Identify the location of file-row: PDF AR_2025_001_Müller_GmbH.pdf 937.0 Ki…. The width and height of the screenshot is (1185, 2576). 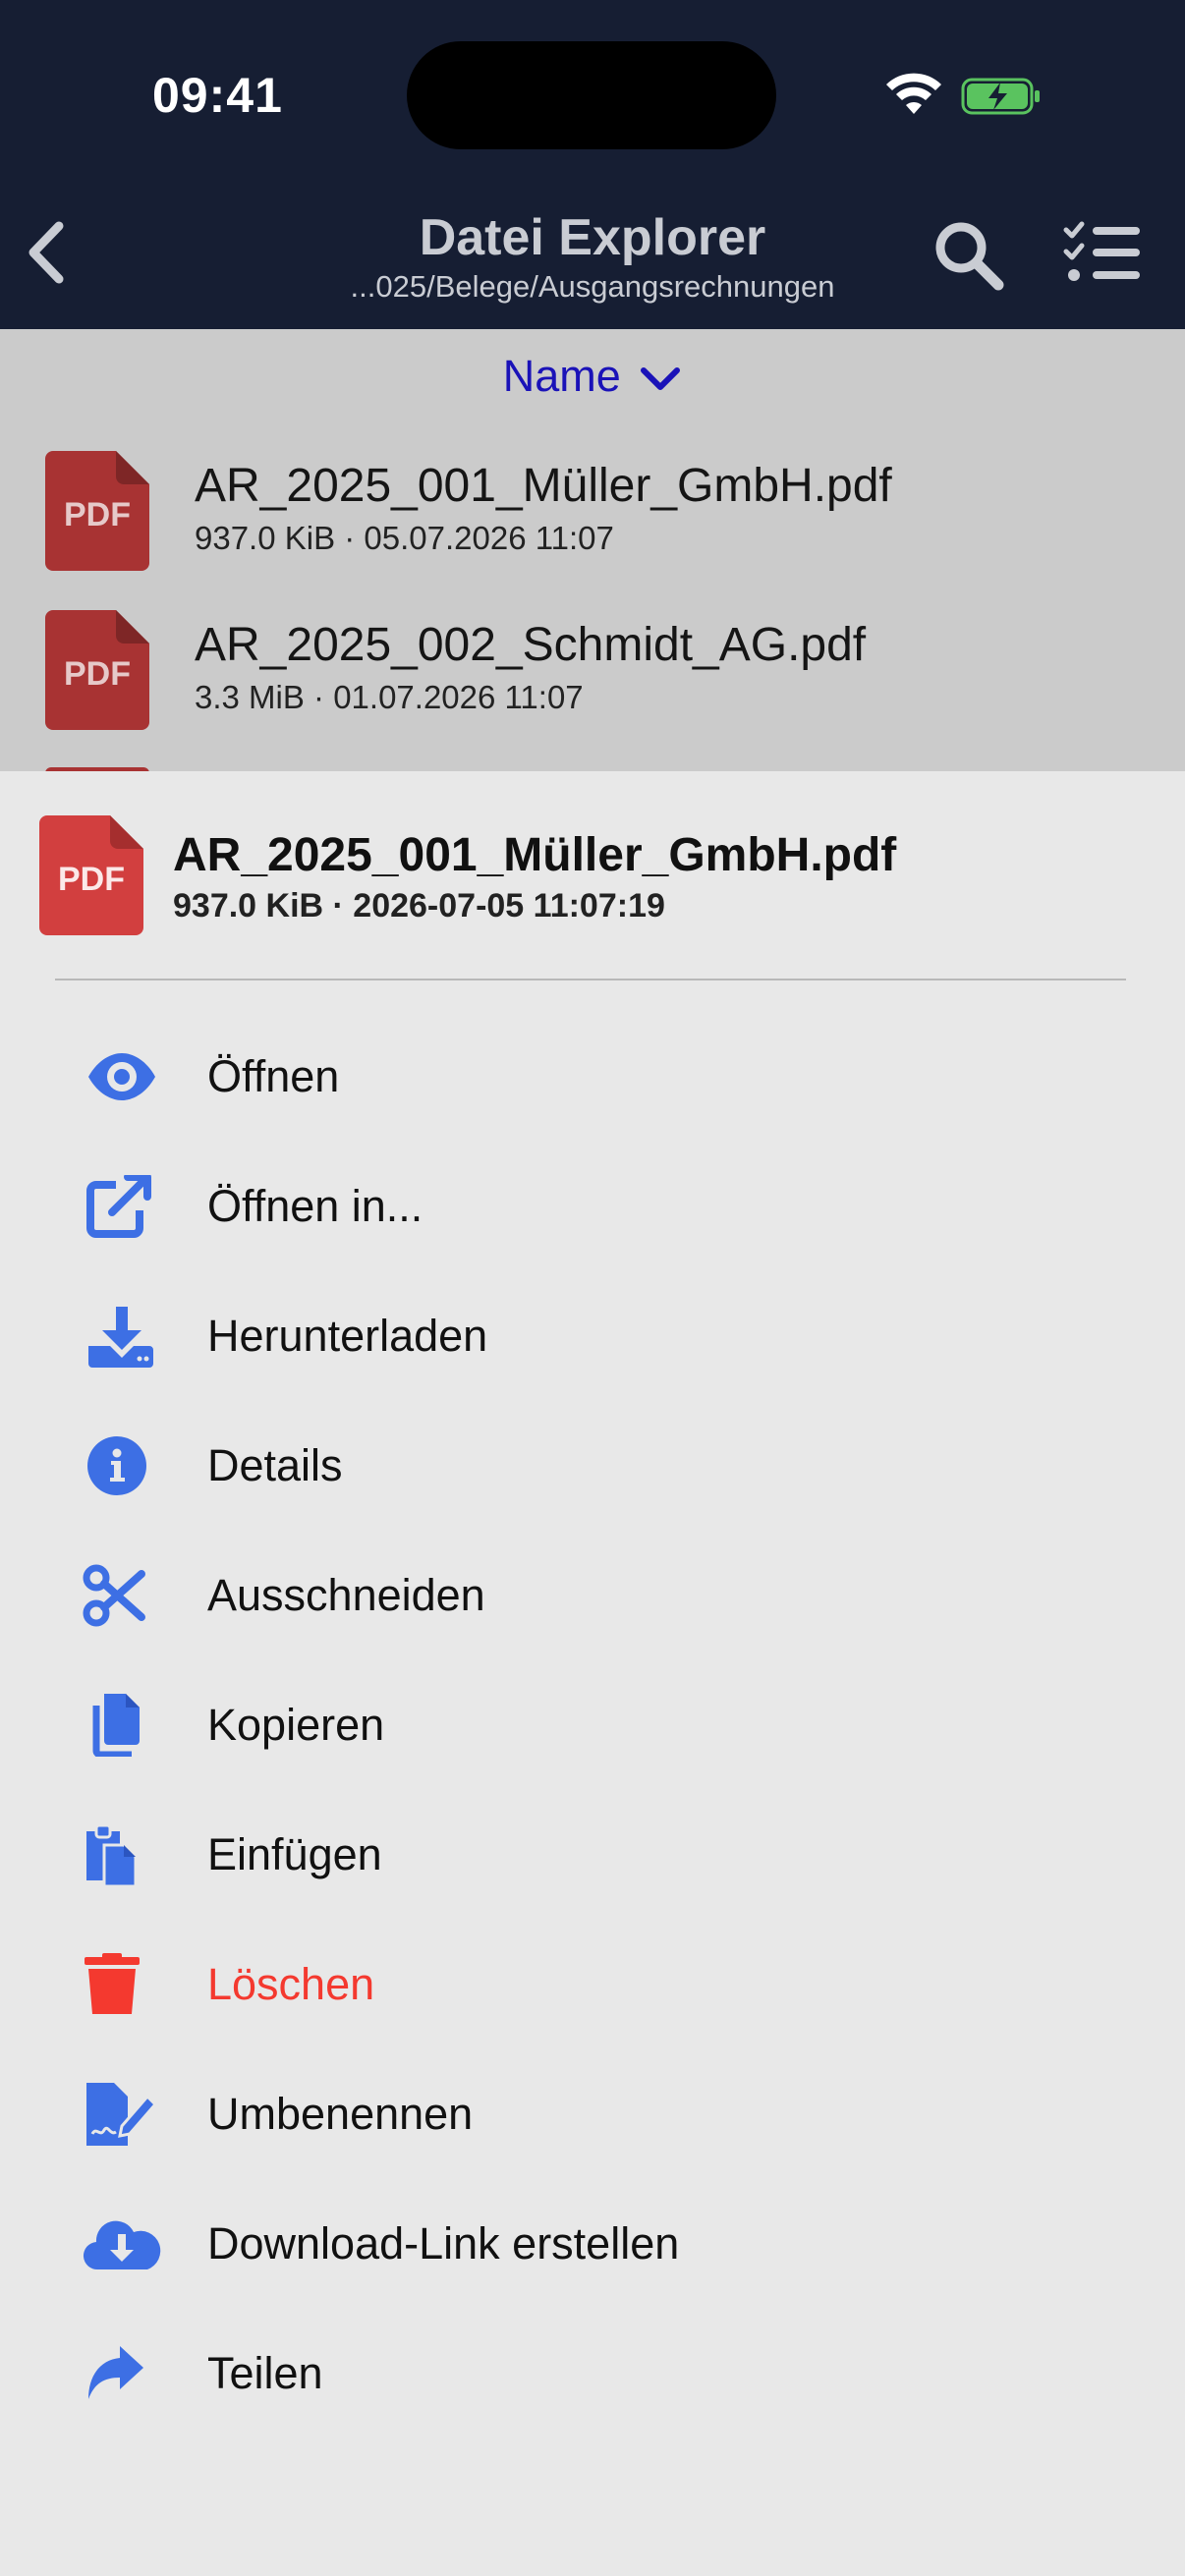
(592, 519).